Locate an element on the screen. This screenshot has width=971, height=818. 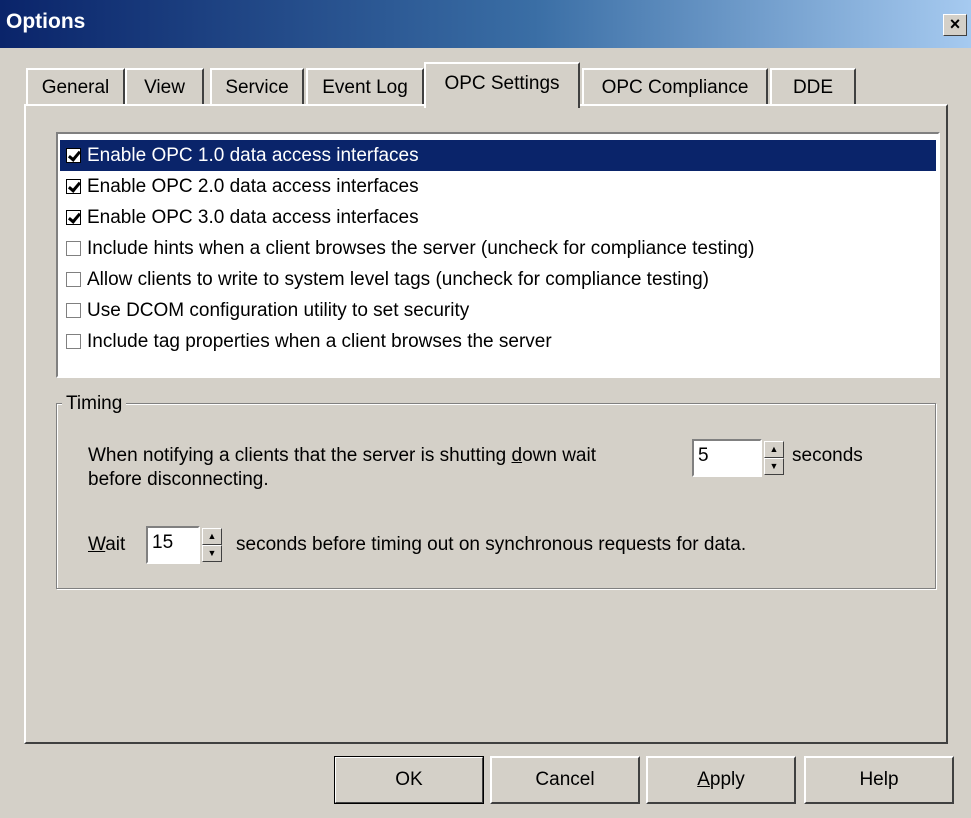
option-opc-3: Enable OPC 3.0 data access interfaces is located at coordinates (498, 217).